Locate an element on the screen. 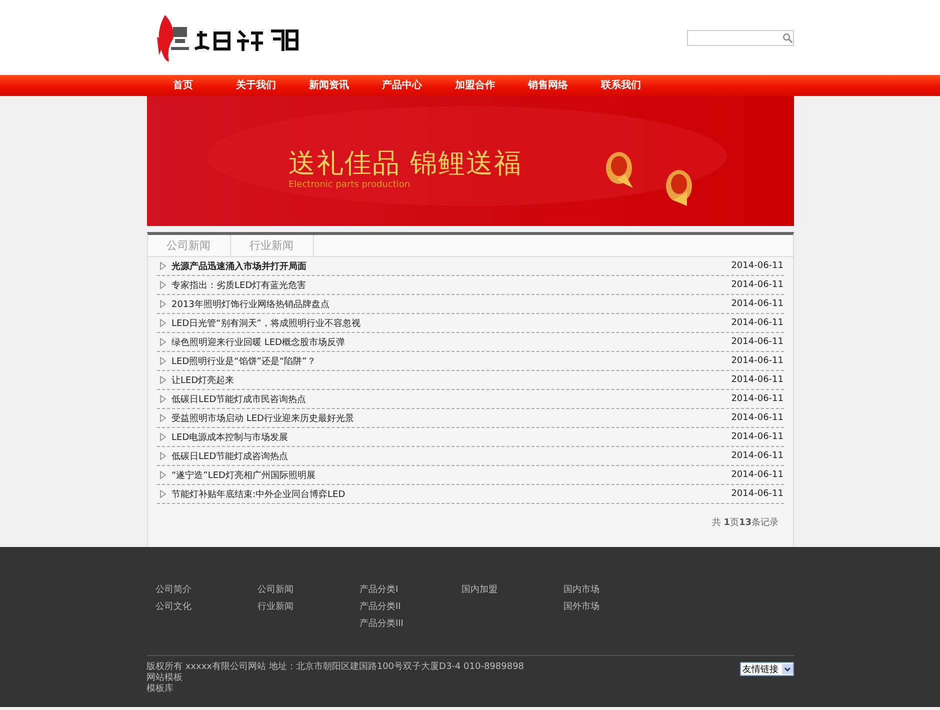  footer-link: 网站模板 is located at coordinates (335, 678).